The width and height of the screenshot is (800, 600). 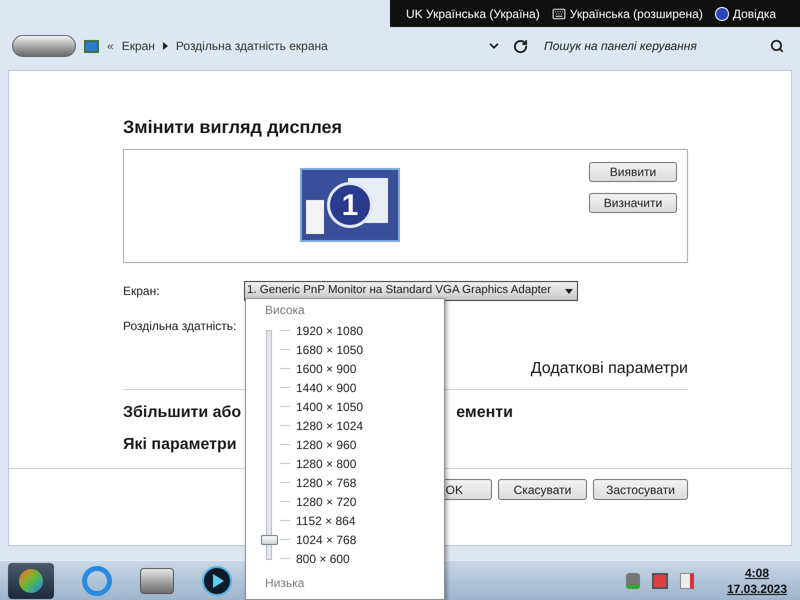 What do you see at coordinates (326, 463) in the screenshot?
I see `resolution-option: 1280 × 800` at bounding box center [326, 463].